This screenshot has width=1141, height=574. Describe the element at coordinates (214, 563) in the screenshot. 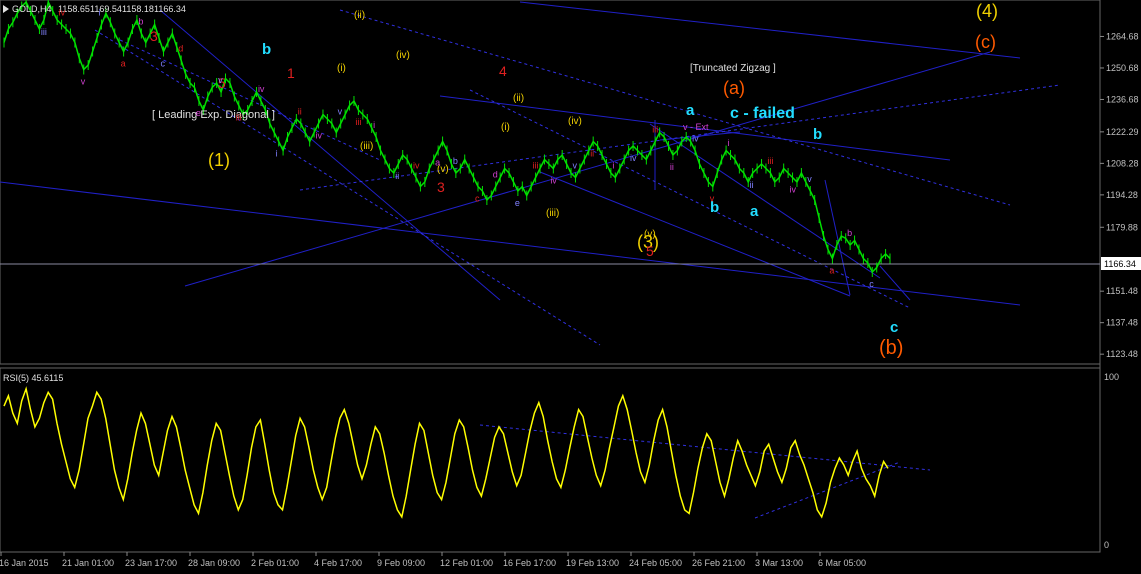

I see `time-tick-label: 28 Jan 09:00` at that location.